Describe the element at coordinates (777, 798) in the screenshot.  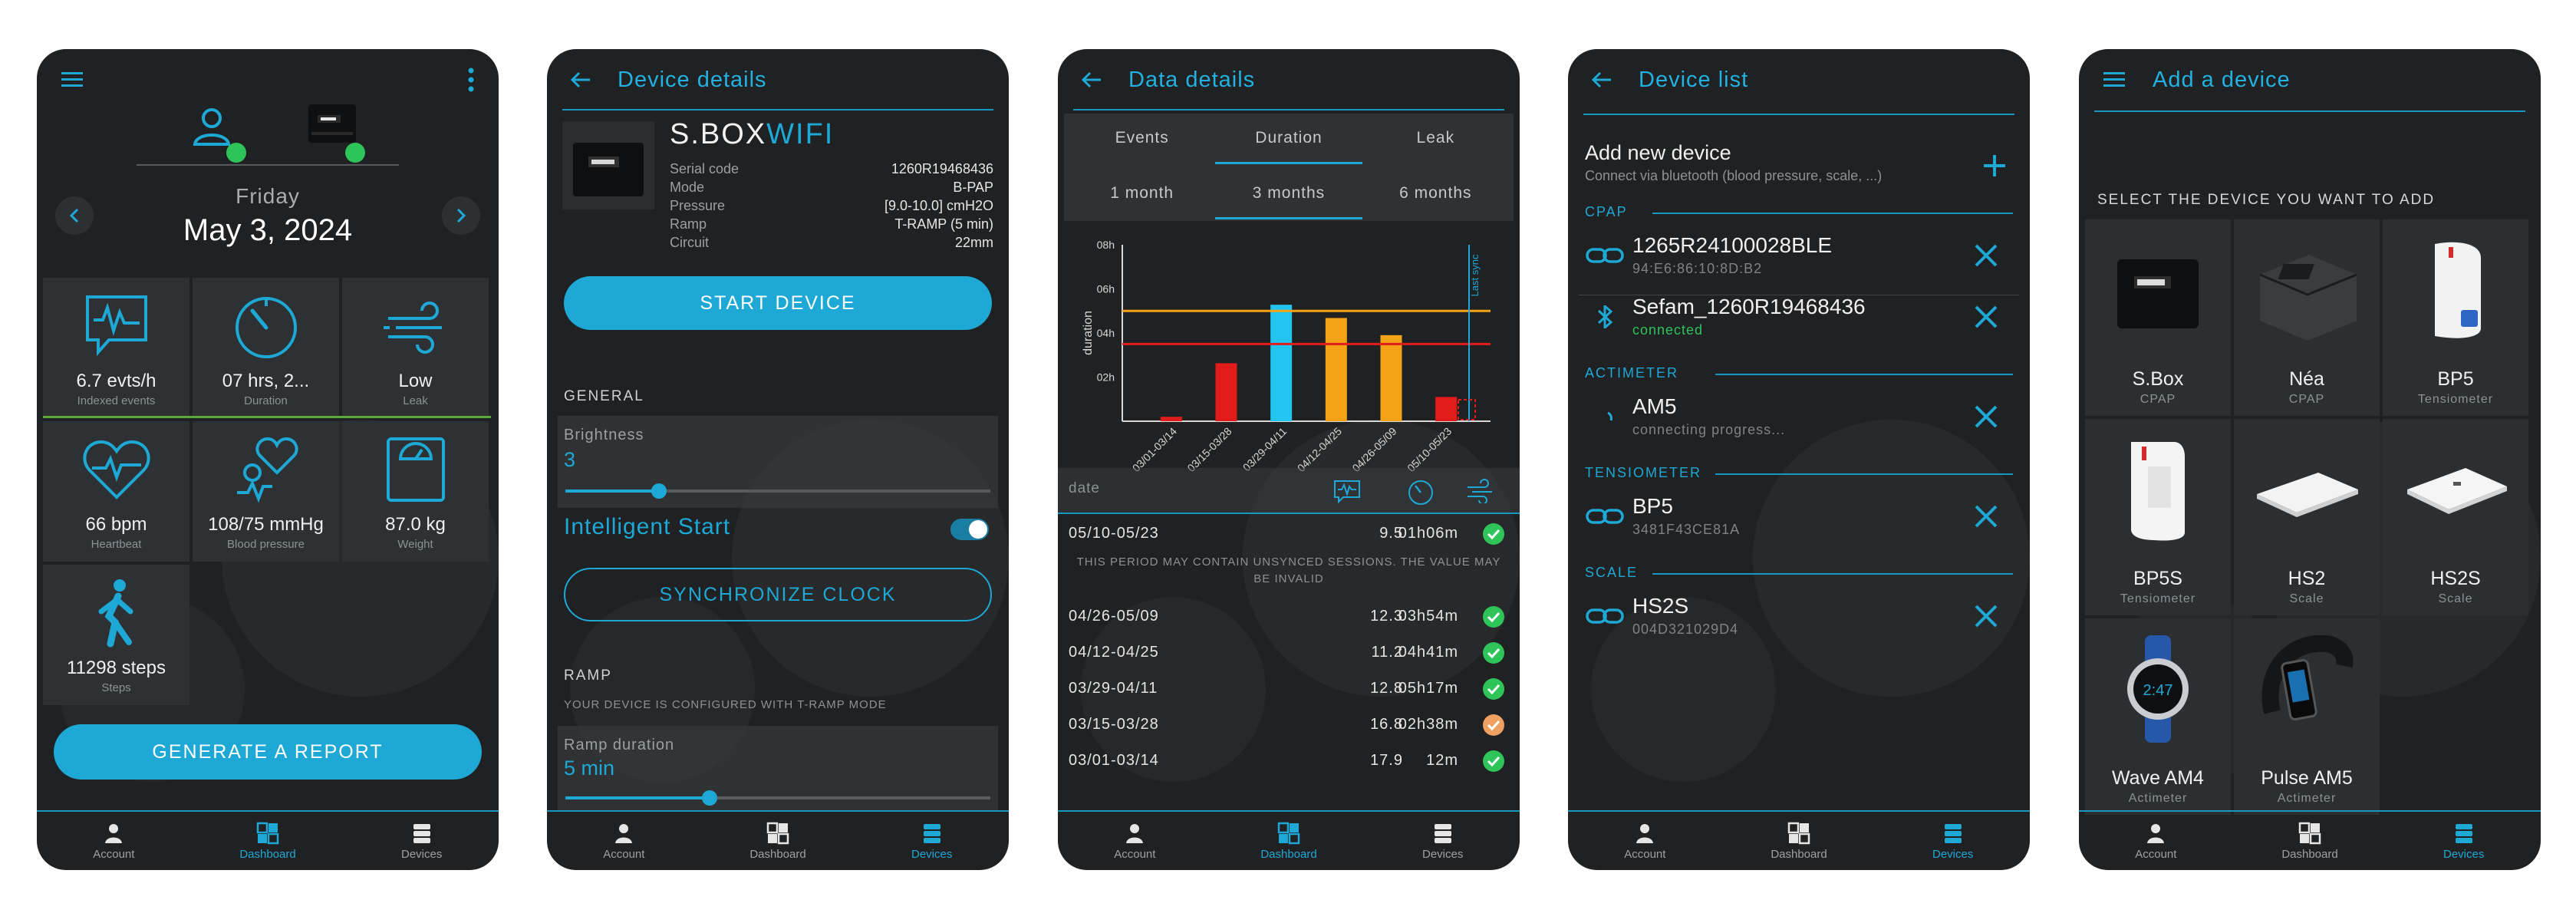
I see `ramp-duration-slider` at that location.